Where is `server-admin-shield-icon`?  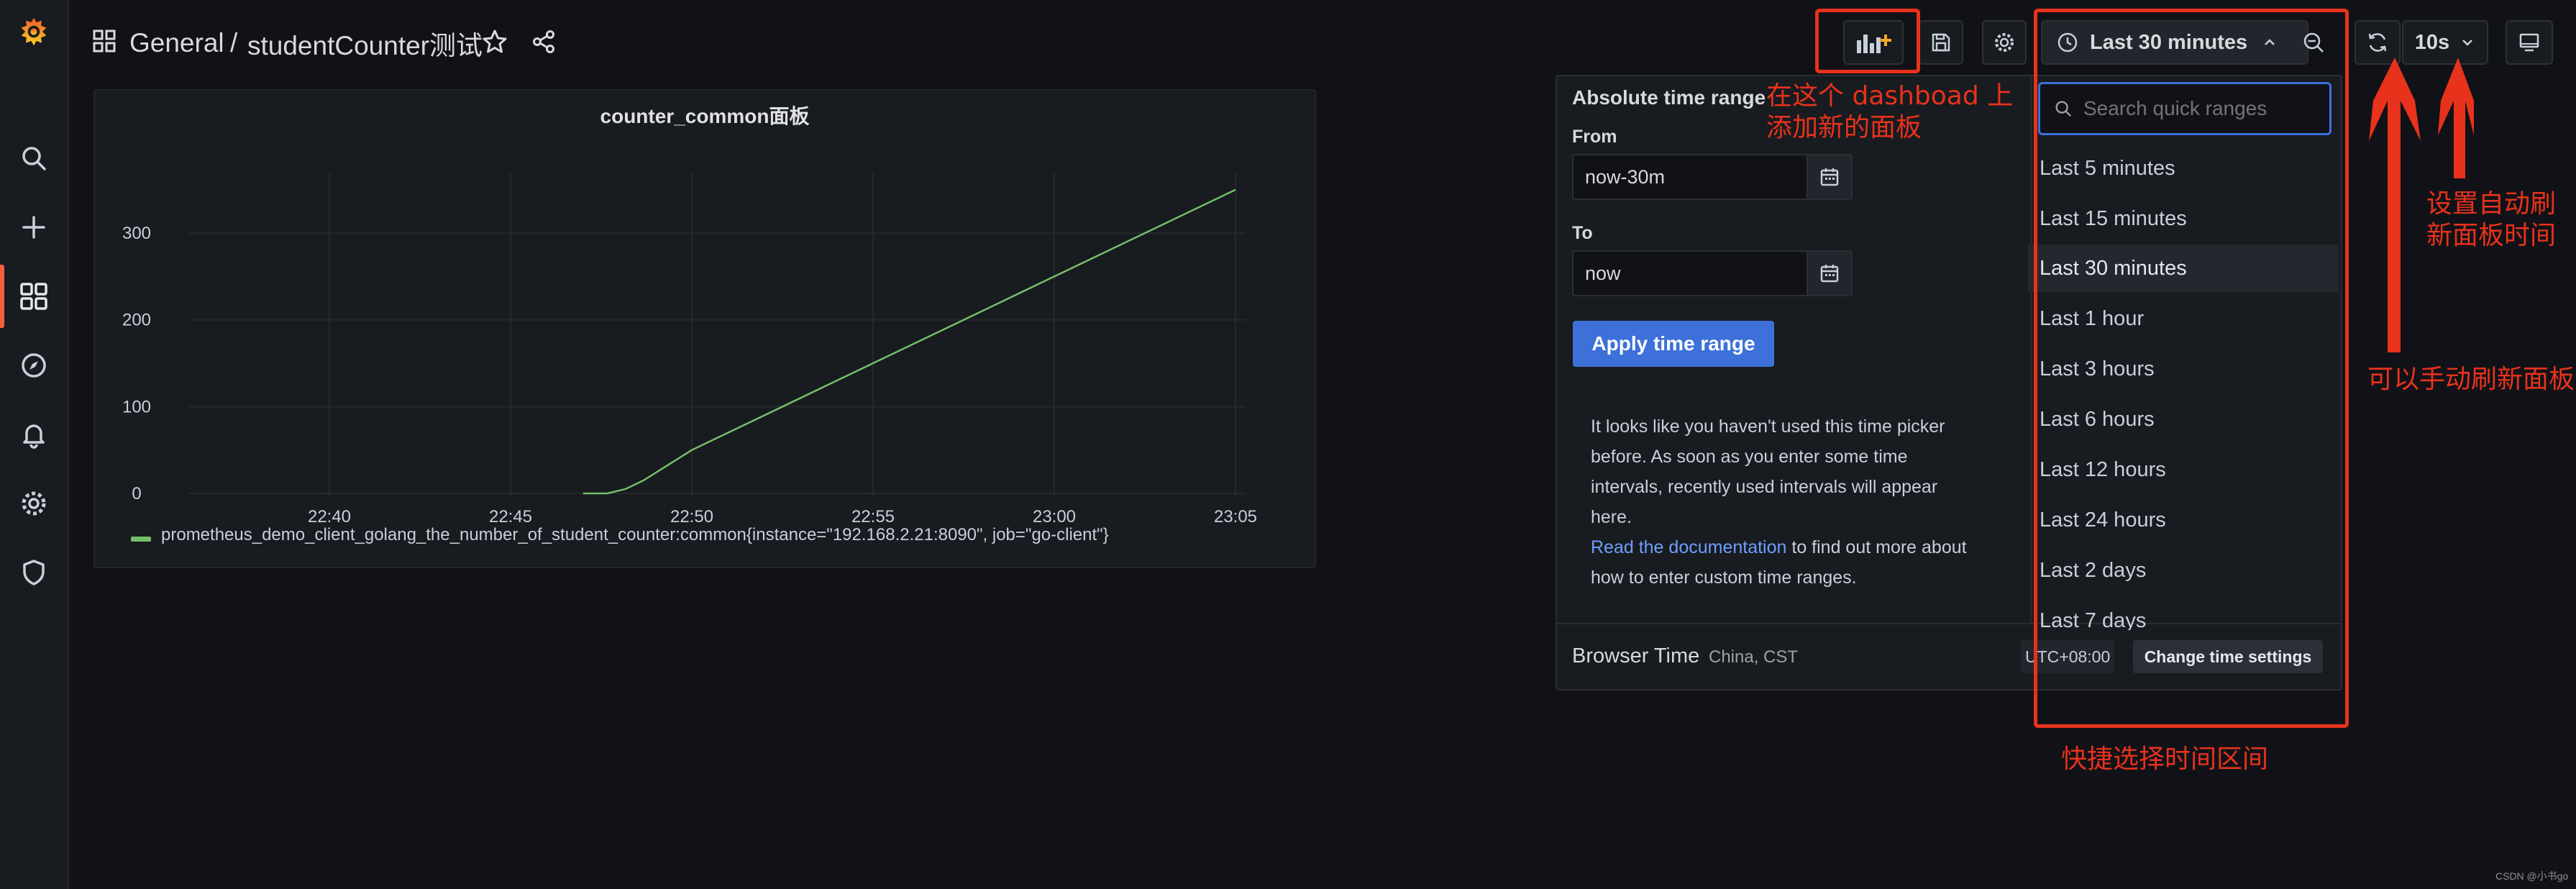
server-admin-shield-icon is located at coordinates (34, 572).